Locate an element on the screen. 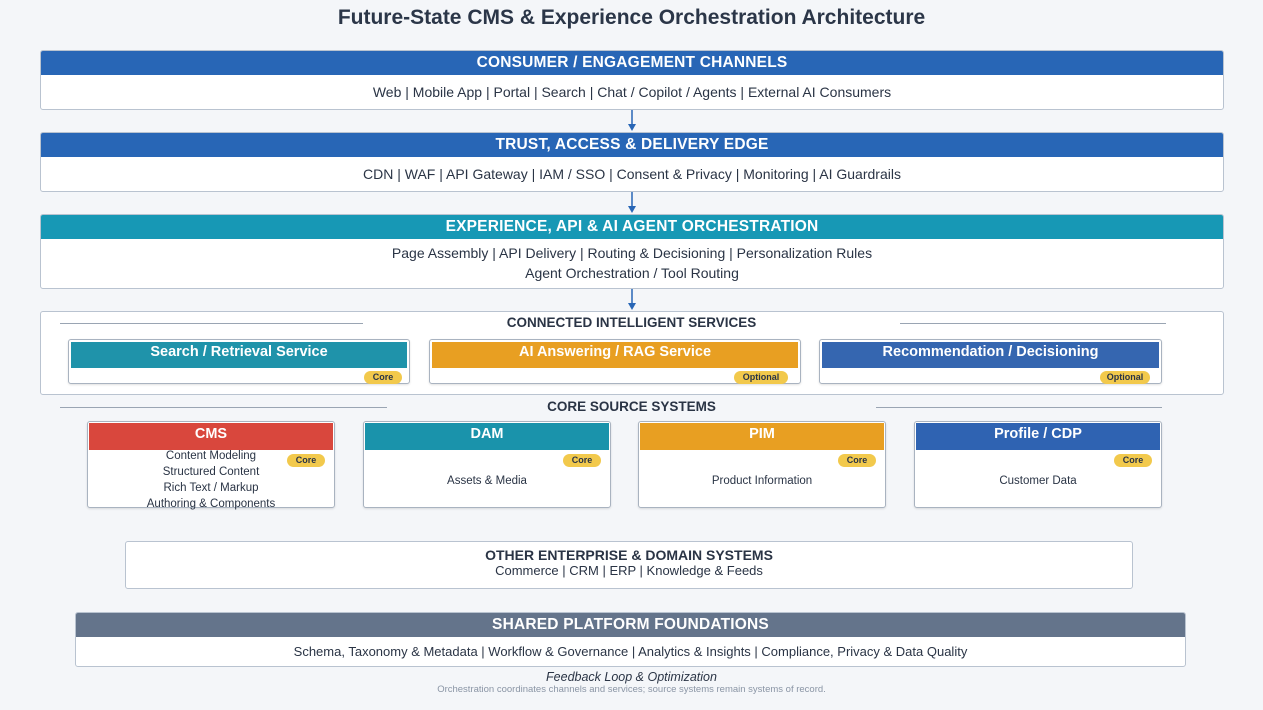 The height and width of the screenshot is (710, 1263). pim-system-card: PIM Core Product Information is located at coordinates (762, 464).